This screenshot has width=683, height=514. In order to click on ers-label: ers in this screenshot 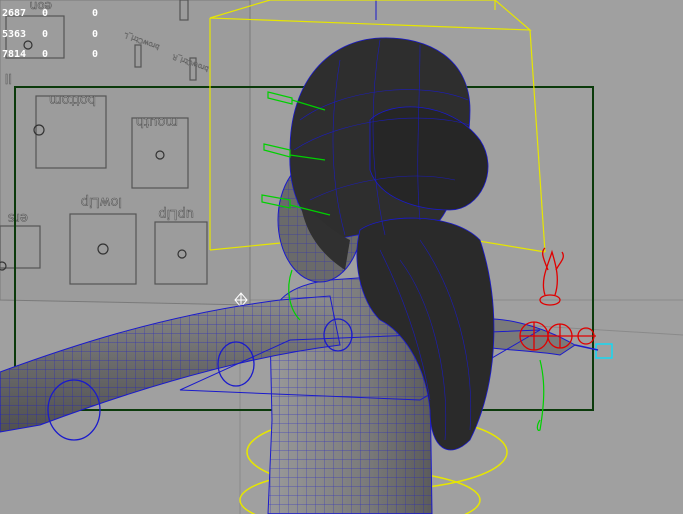, I will do `click(18, 217)`.